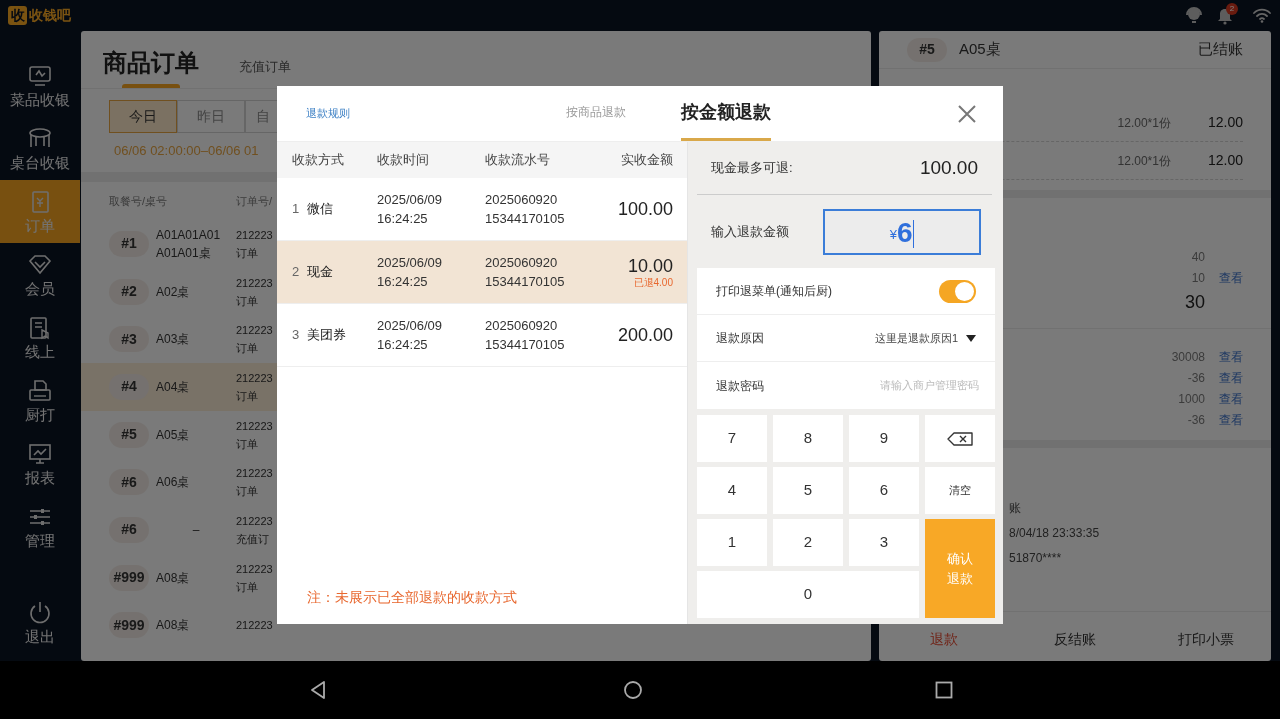  Describe the element at coordinates (173, 387) in the screenshot. I see `table-name: A04桌` at that location.